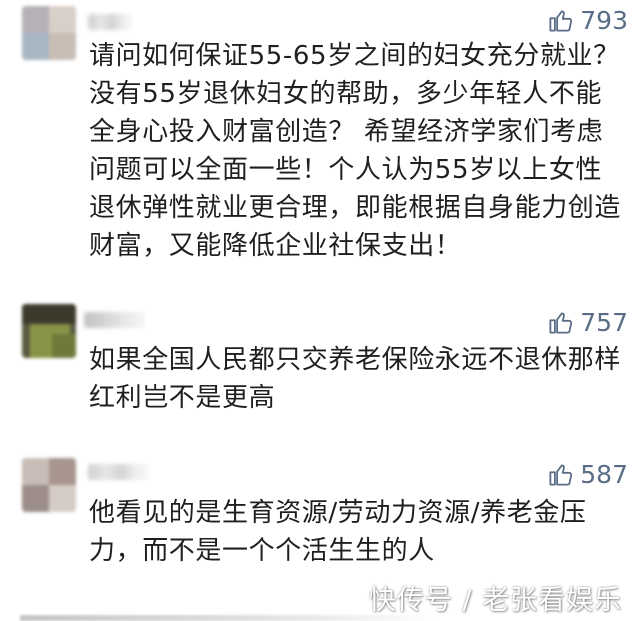 The height and width of the screenshot is (621, 640). I want to click on watermark: 快传号 / 老张看娱乐, so click(495, 600).